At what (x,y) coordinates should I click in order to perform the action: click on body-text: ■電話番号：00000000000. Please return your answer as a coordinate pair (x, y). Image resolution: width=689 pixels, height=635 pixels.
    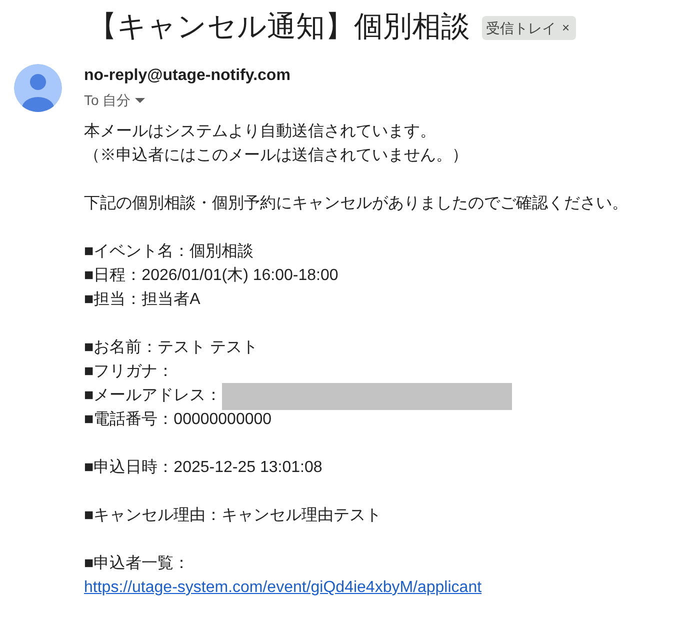
    Looking at the image, I should click on (178, 420).